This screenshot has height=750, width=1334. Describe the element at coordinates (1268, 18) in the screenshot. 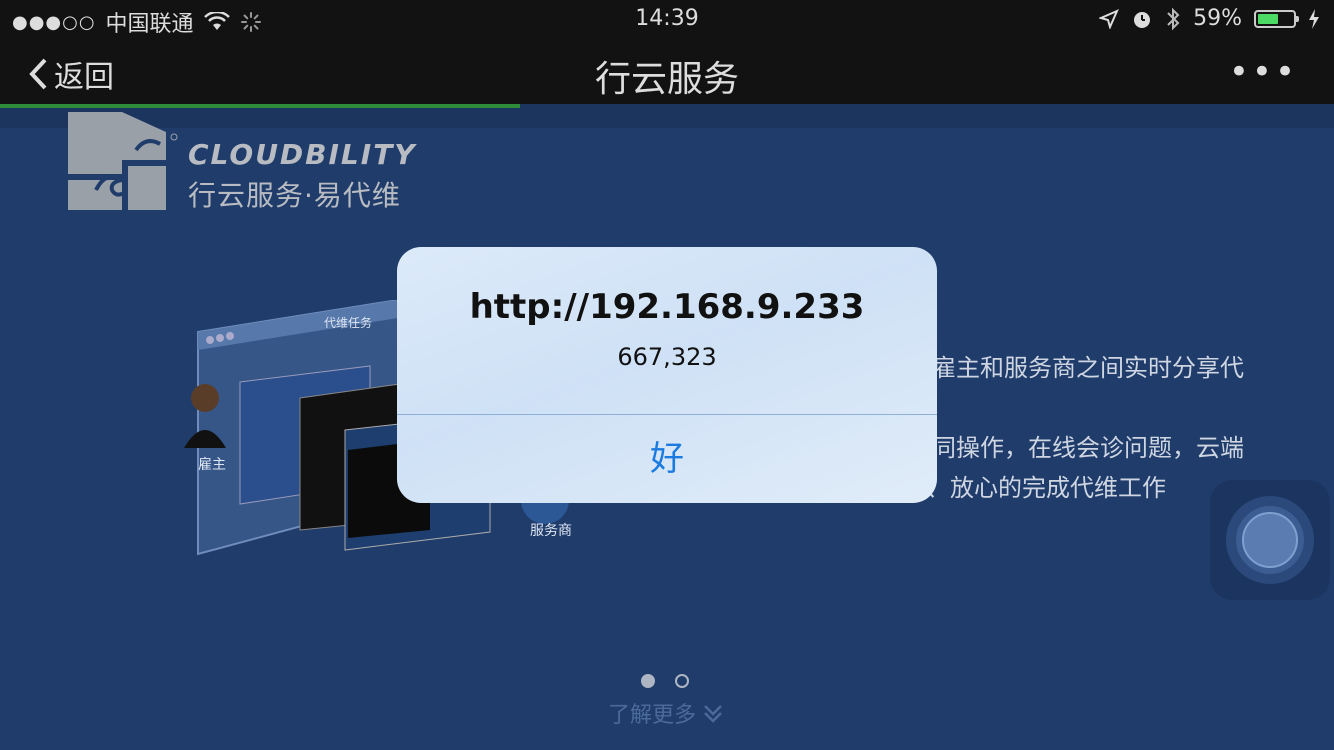

I see `battery-fill` at that location.